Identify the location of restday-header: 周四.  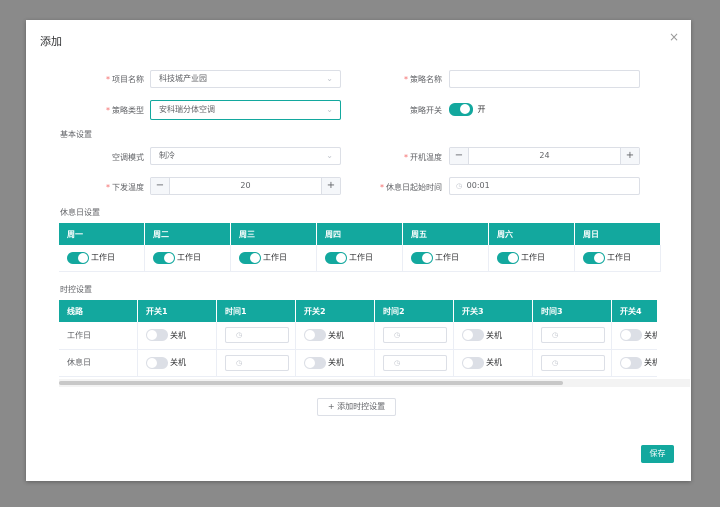
(359, 234).